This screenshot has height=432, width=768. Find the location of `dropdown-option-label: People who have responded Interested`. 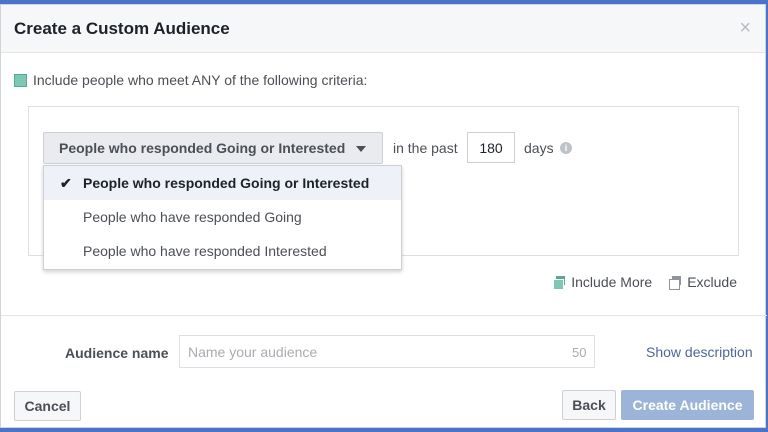

dropdown-option-label: People who have responded Interested is located at coordinates (205, 251).